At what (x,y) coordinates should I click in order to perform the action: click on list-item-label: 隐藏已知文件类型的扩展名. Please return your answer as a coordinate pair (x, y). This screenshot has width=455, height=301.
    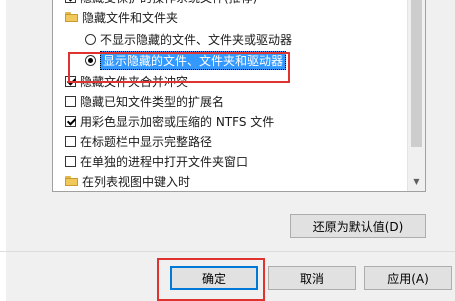
    Looking at the image, I should click on (152, 101).